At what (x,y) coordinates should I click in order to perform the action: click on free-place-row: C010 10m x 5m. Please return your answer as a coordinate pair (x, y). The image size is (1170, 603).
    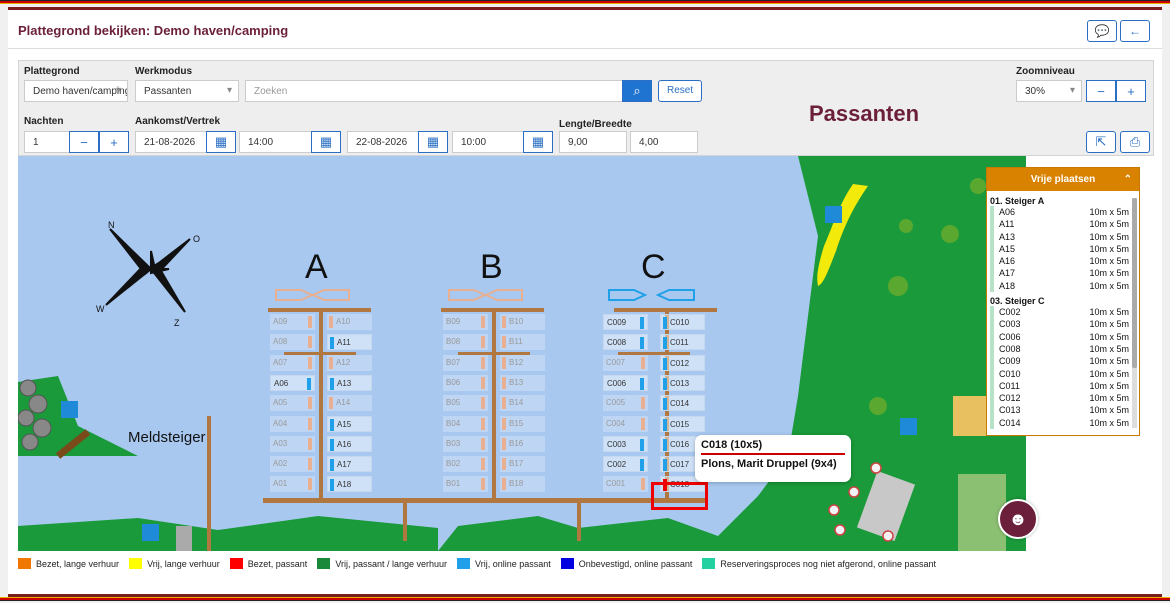
    Looking at the image, I should click on (1061, 373).